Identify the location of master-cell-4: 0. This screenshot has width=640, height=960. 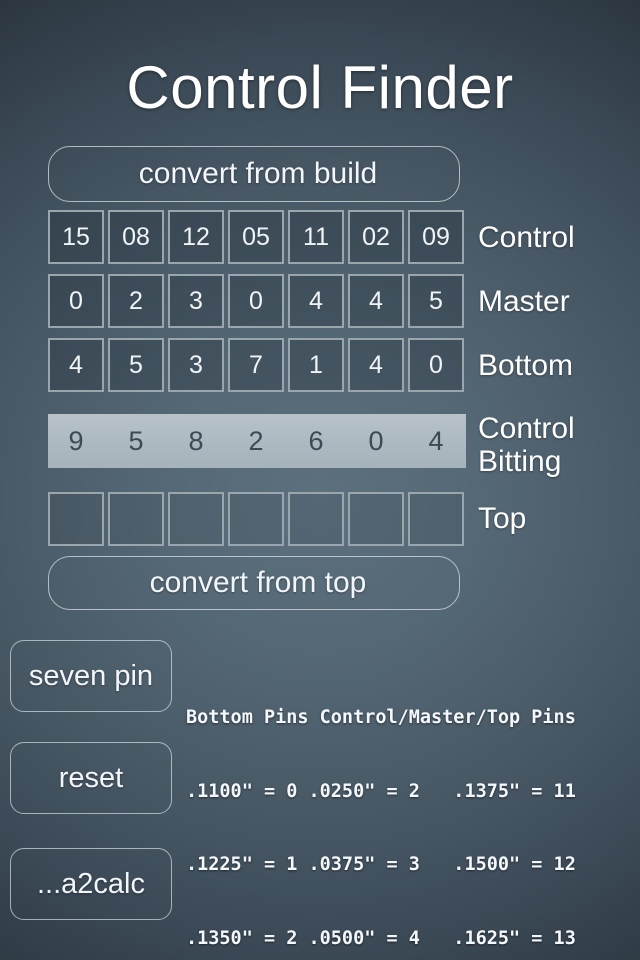
(256, 301).